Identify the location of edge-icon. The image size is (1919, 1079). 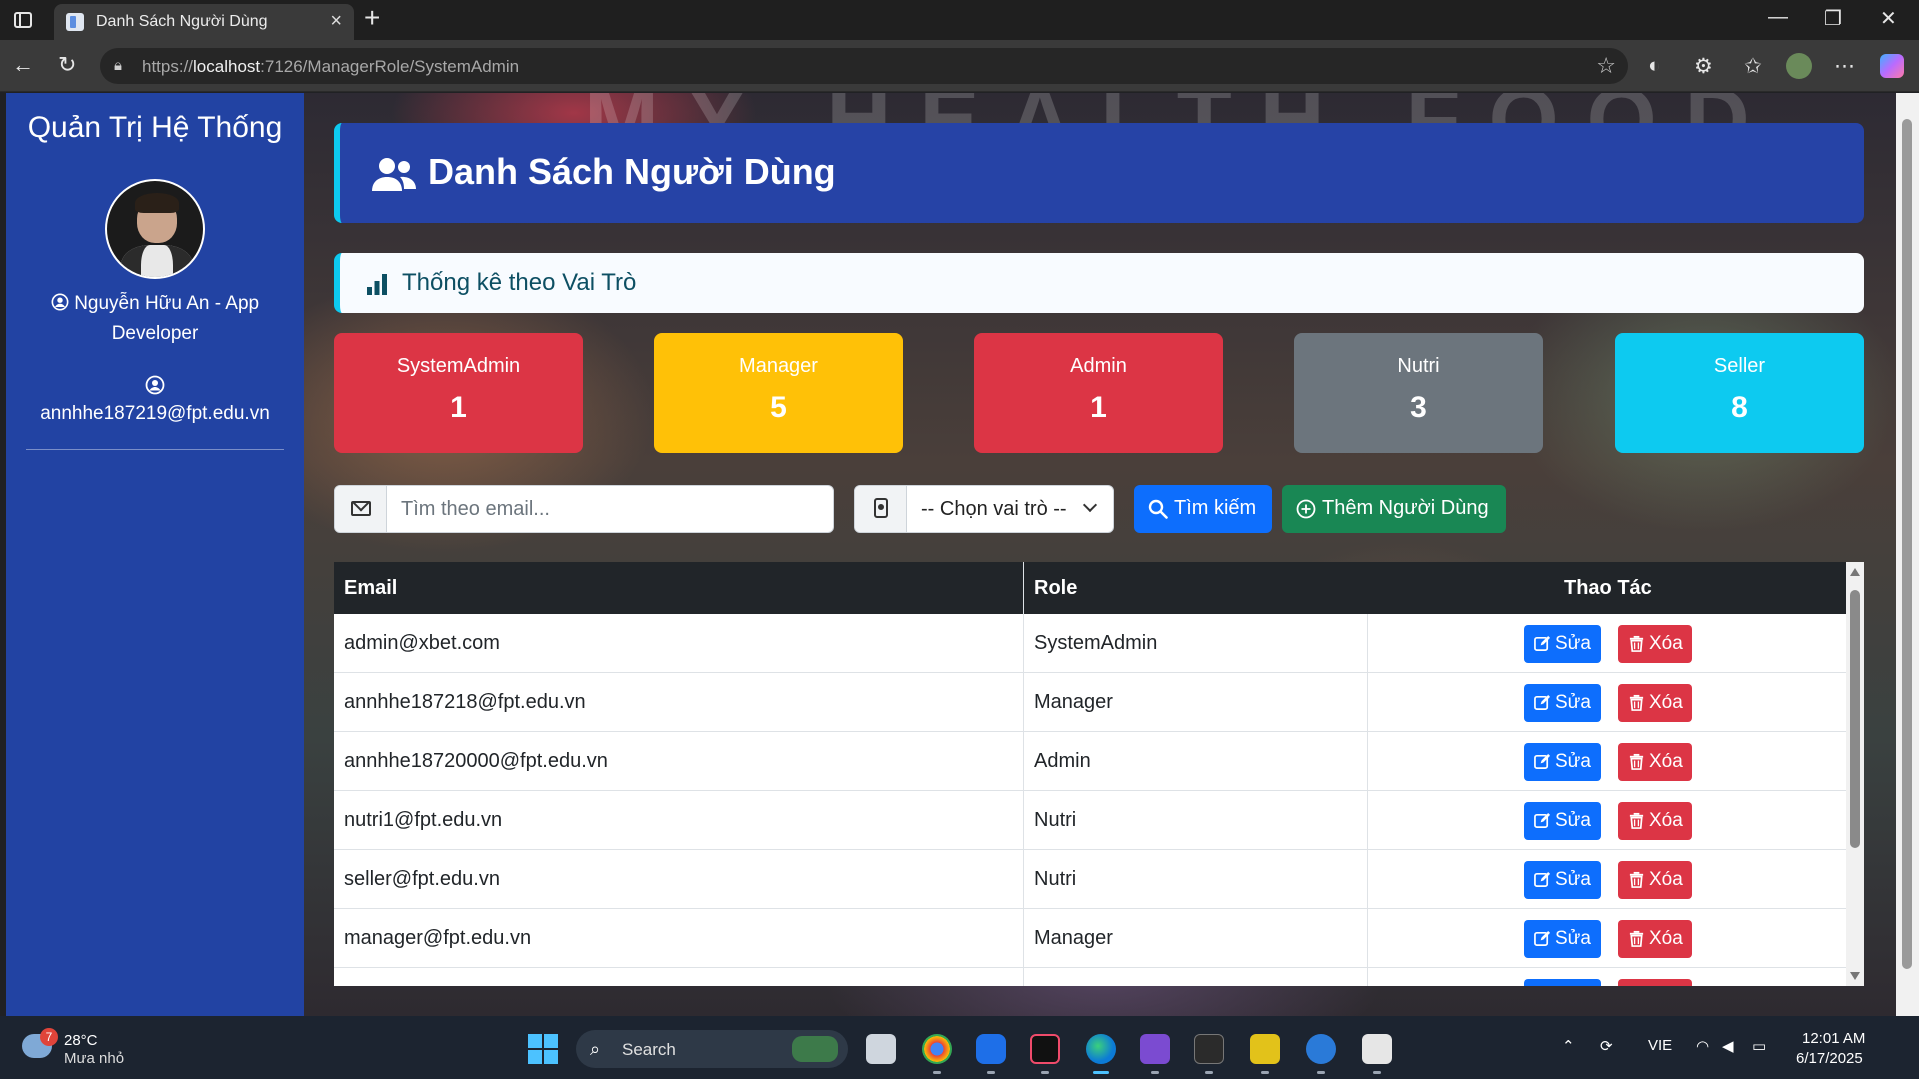
(1101, 1049).